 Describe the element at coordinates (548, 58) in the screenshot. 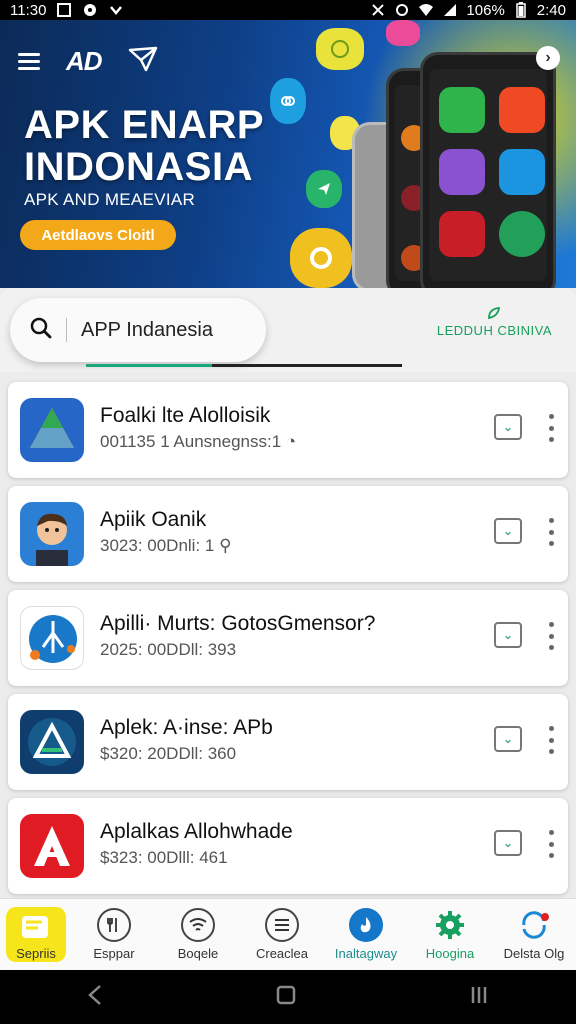

I see `next-arrow-icon: ›` at that location.